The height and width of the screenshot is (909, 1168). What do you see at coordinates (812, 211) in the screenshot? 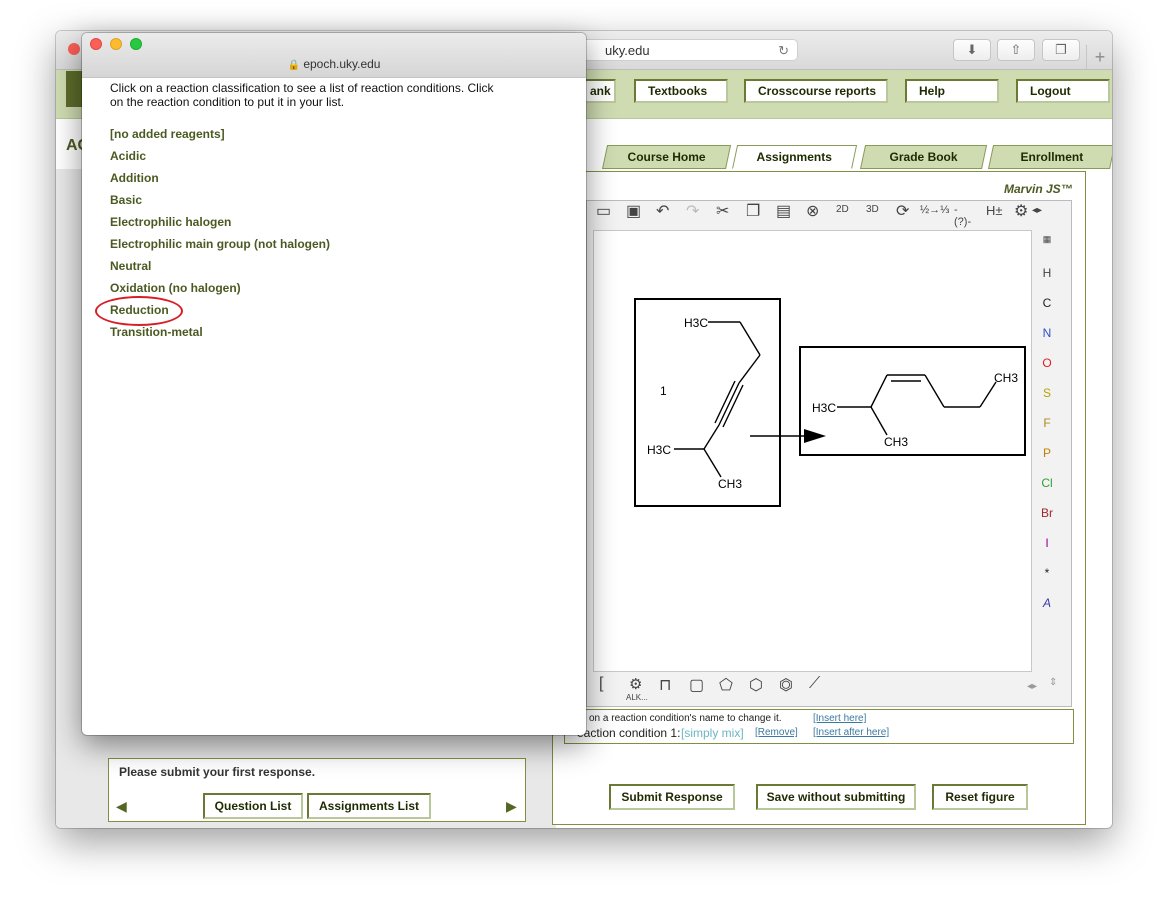
I see `zoom-clear-icon: ⊗` at bounding box center [812, 211].